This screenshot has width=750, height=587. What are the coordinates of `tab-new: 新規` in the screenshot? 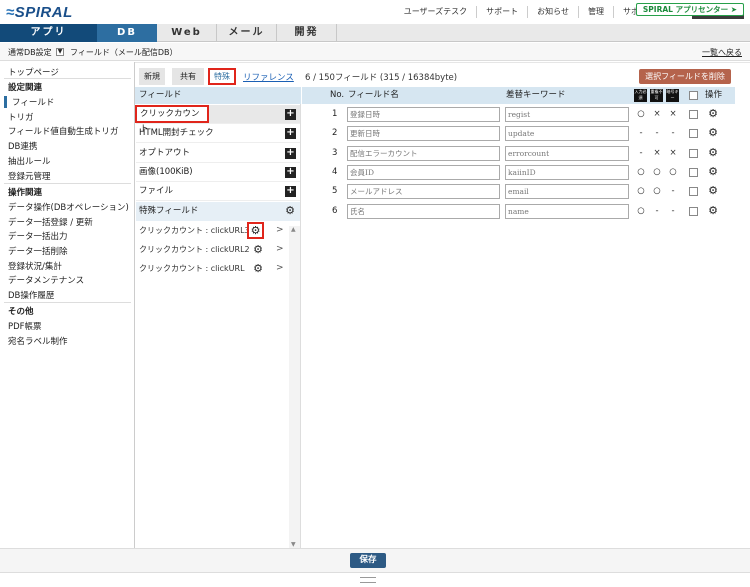 It's located at (152, 76).